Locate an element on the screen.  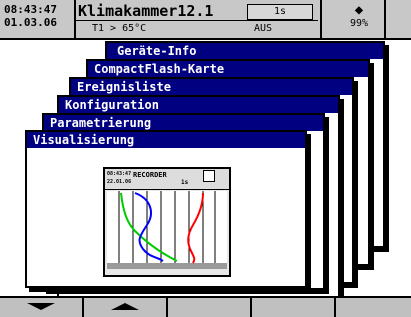
condition-label: T1 > 65°C is located at coordinates (119, 28).